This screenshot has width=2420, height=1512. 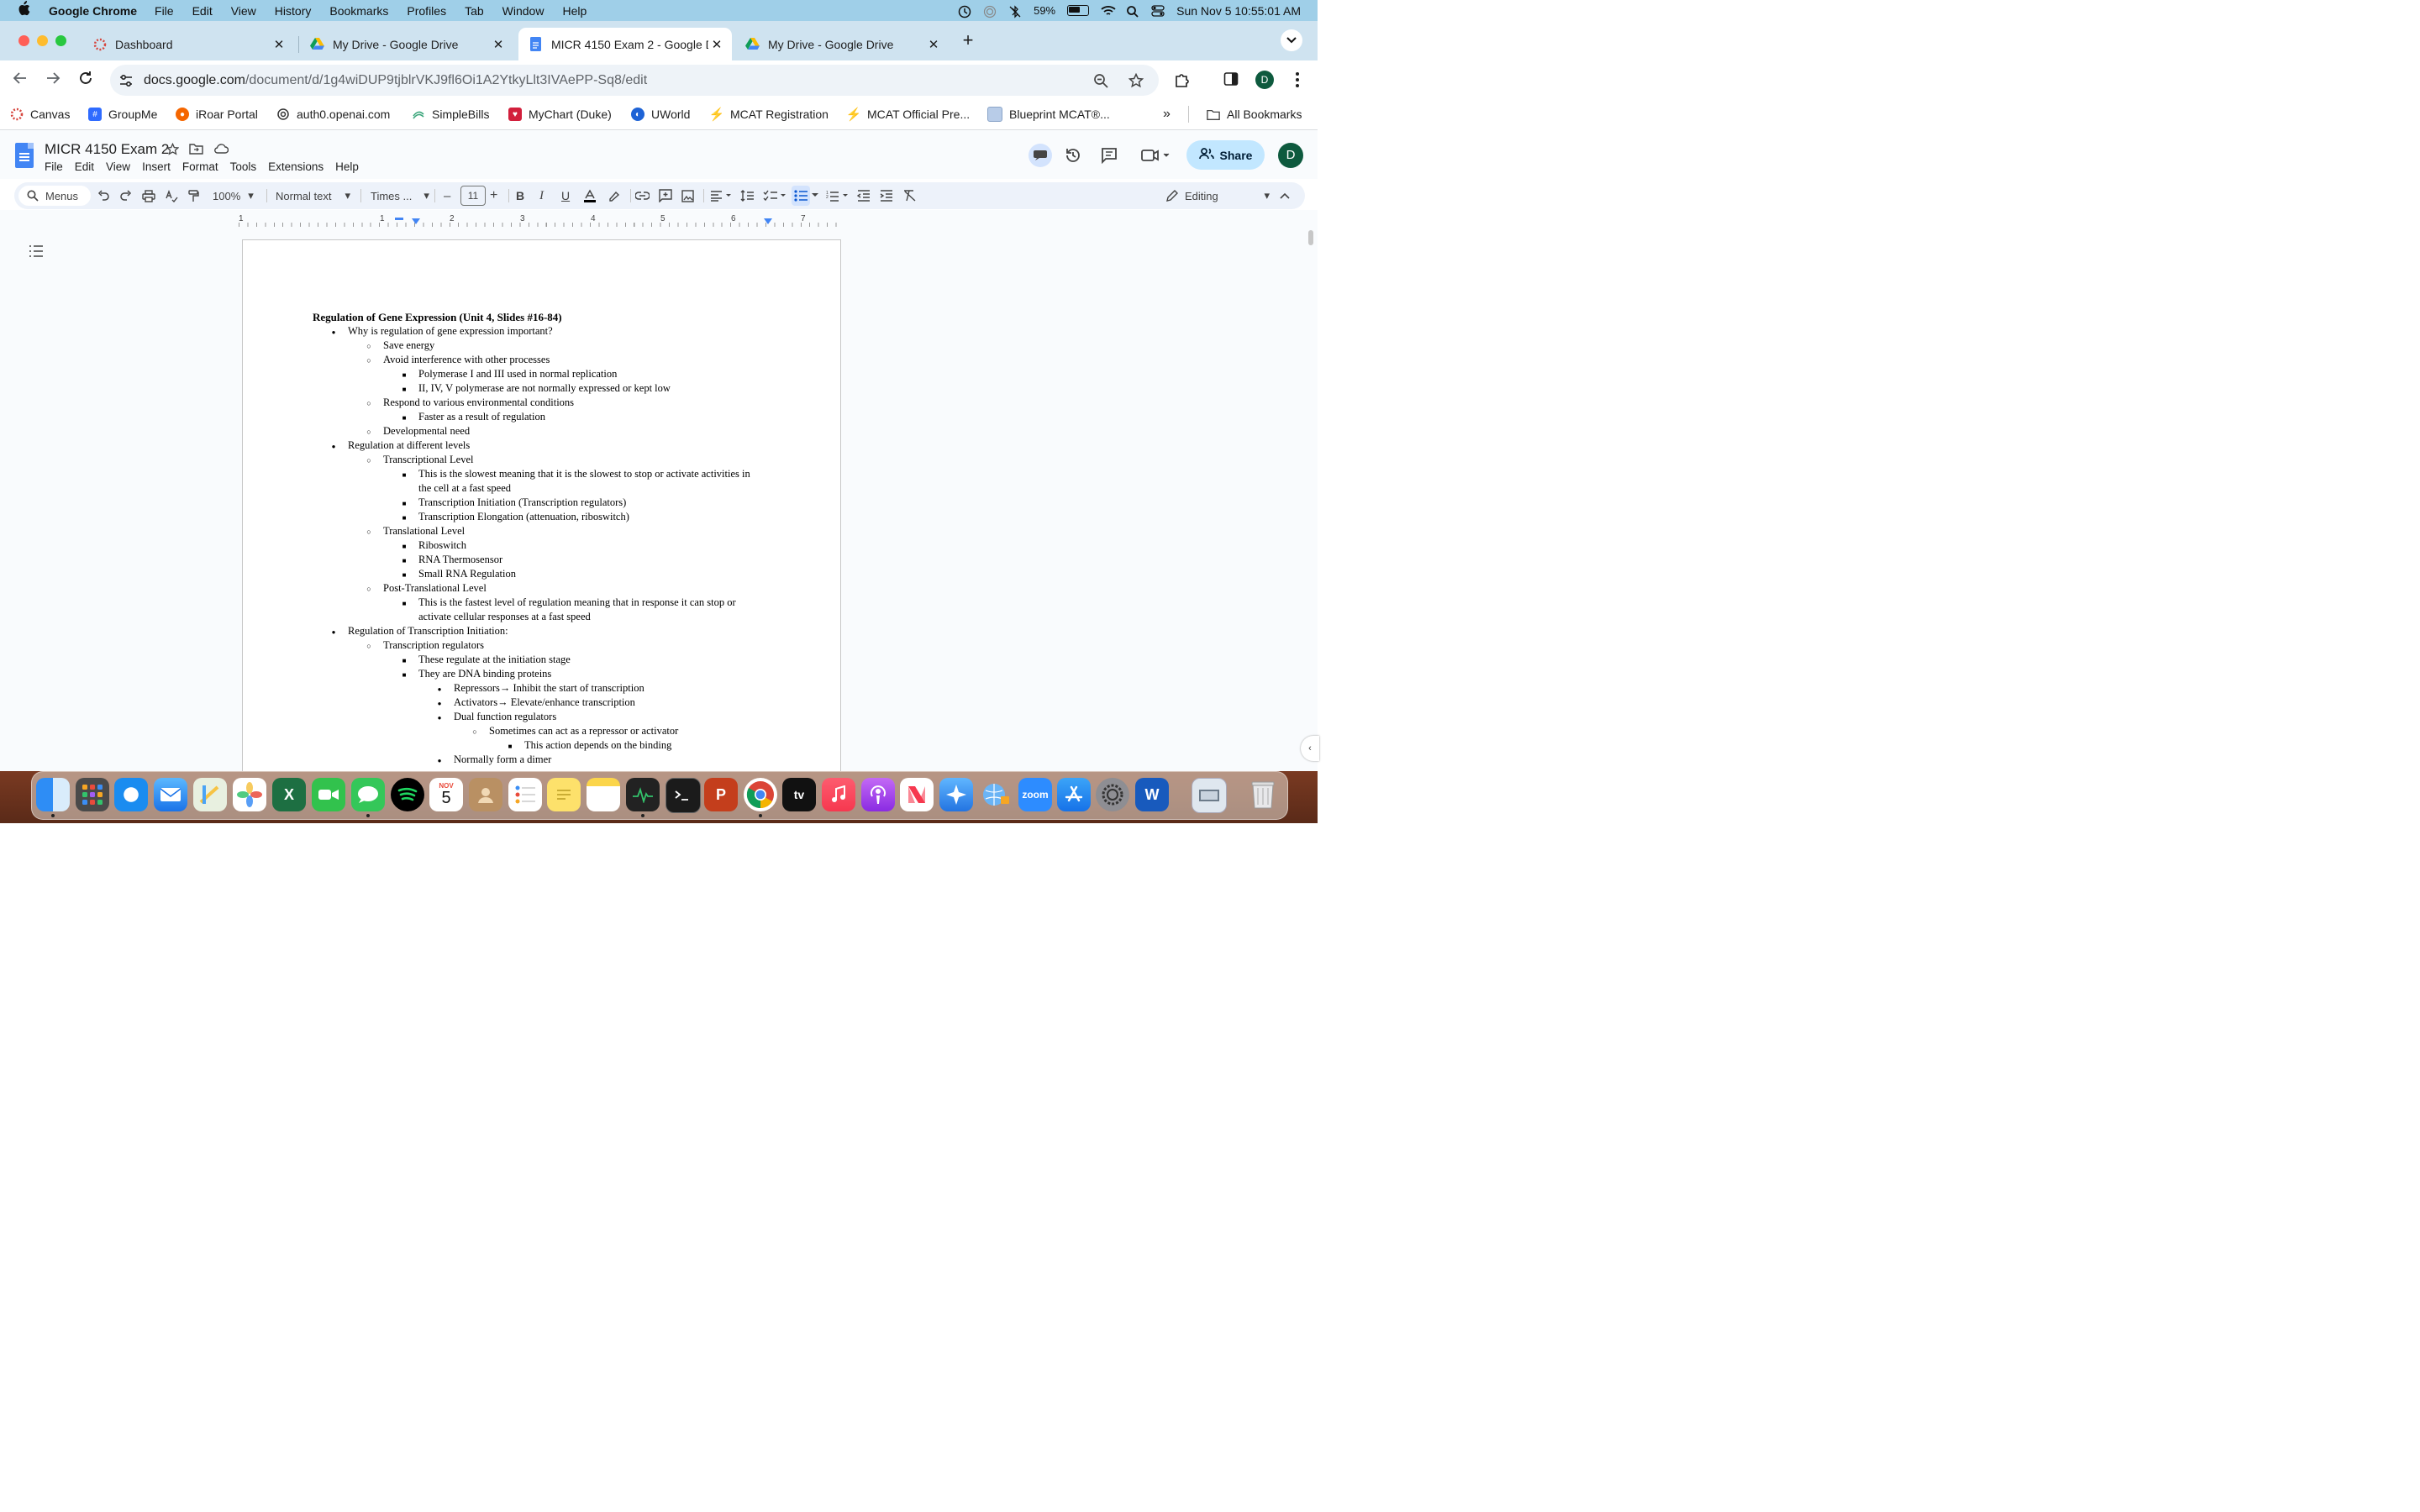 What do you see at coordinates (625, 44) in the screenshot?
I see `tab-micr-exam-active: MICR 4150 Exam 2 - Google D ✕` at bounding box center [625, 44].